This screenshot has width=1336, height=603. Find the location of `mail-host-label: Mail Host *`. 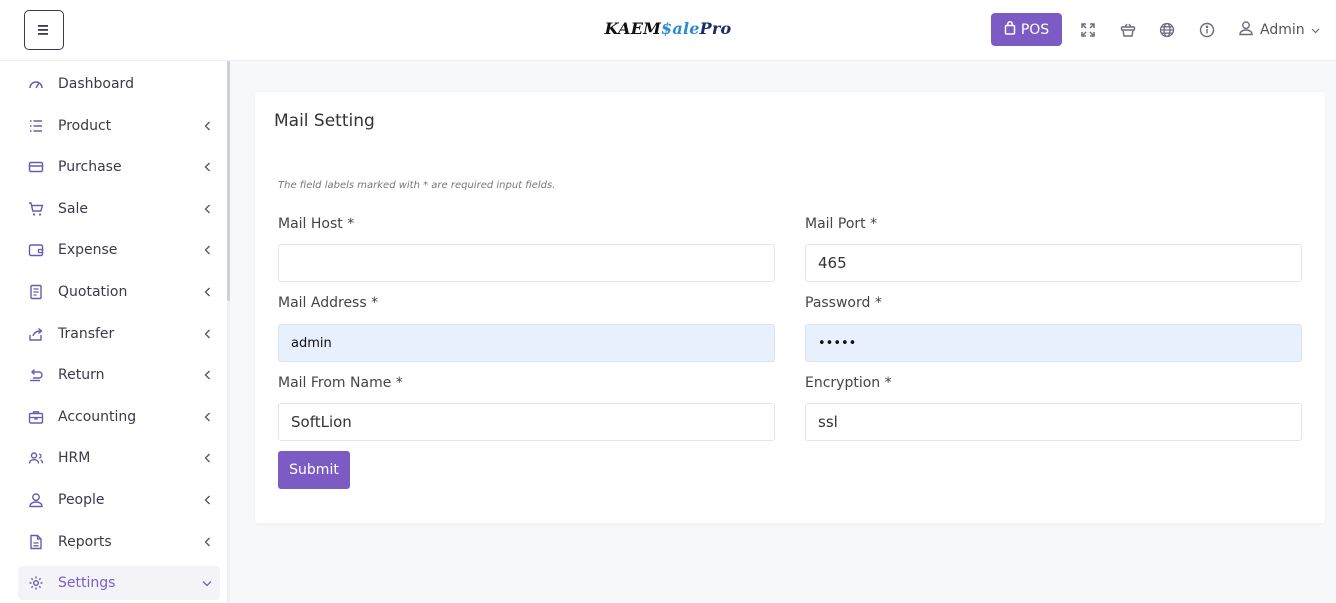

mail-host-label: Mail Host * is located at coordinates (316, 224).